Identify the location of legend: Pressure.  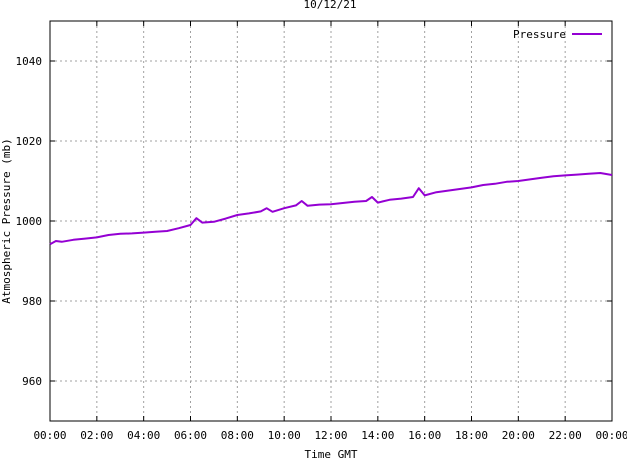
(557, 34).